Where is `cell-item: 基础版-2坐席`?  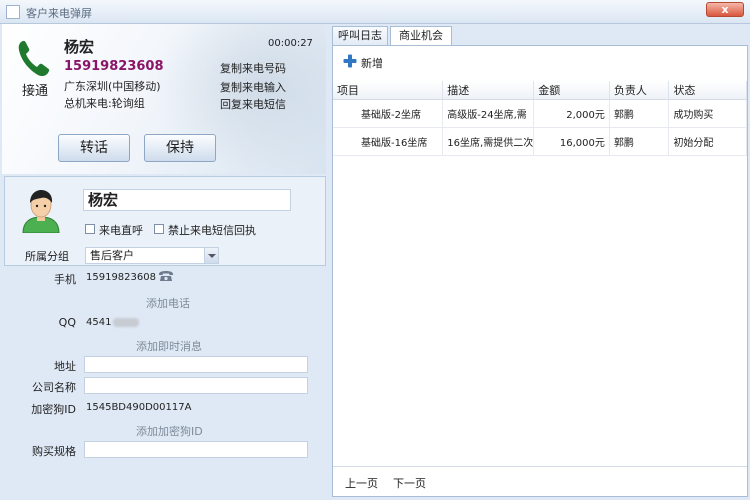
cell-item: 基础版-2坐席 is located at coordinates (388, 113).